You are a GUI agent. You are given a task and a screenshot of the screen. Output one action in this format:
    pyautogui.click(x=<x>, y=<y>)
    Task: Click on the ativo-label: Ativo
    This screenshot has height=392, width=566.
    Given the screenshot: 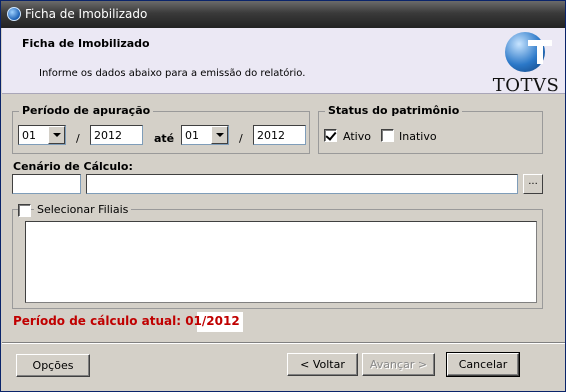 What is the action you would take?
    pyautogui.click(x=357, y=136)
    